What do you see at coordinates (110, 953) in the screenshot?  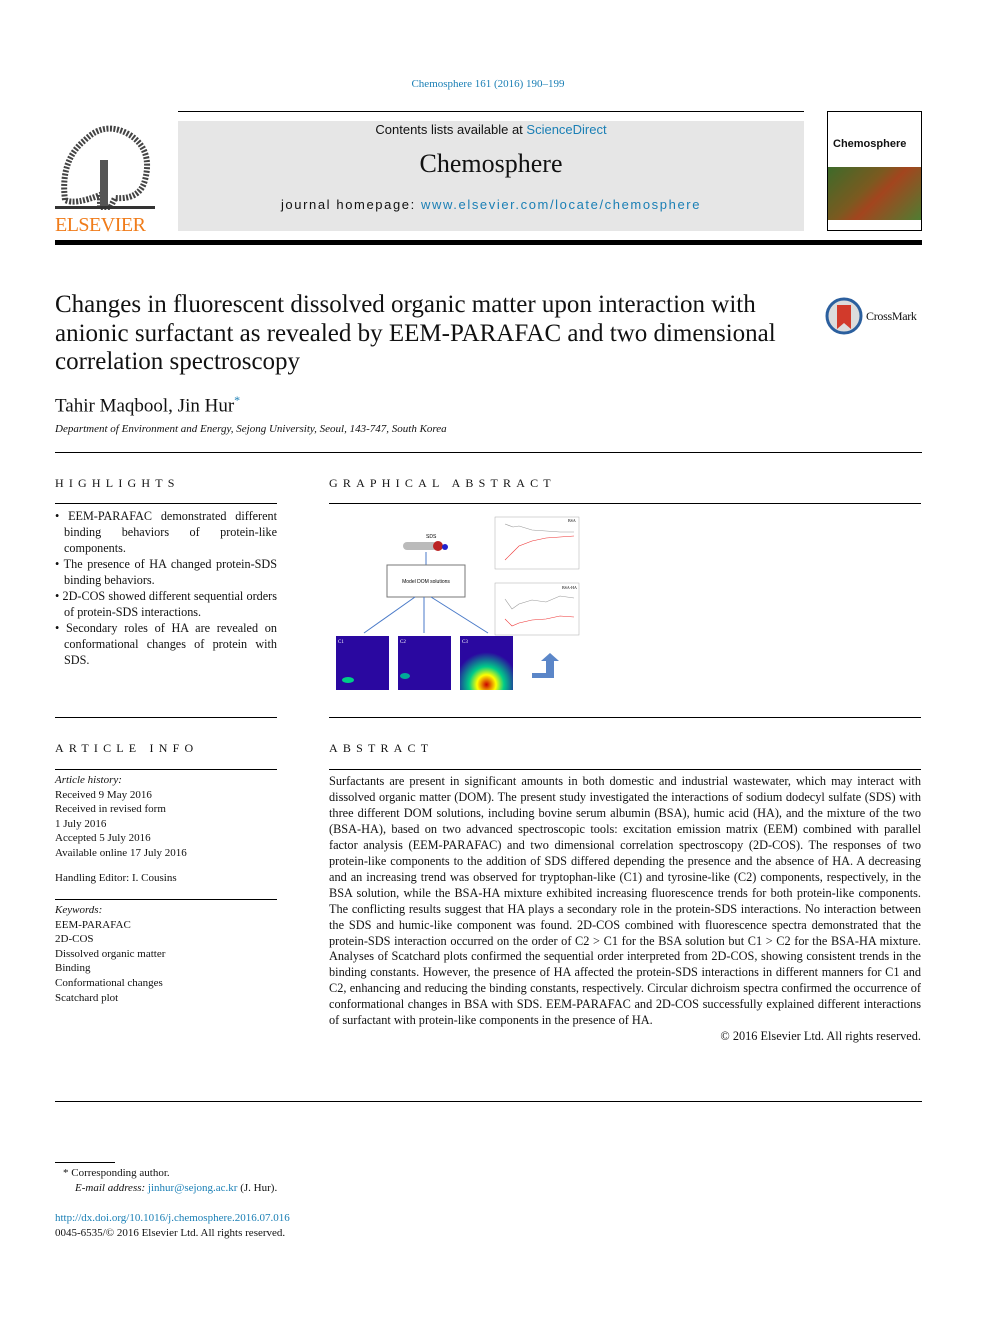 I see `keyword: Dissolved organic matter` at bounding box center [110, 953].